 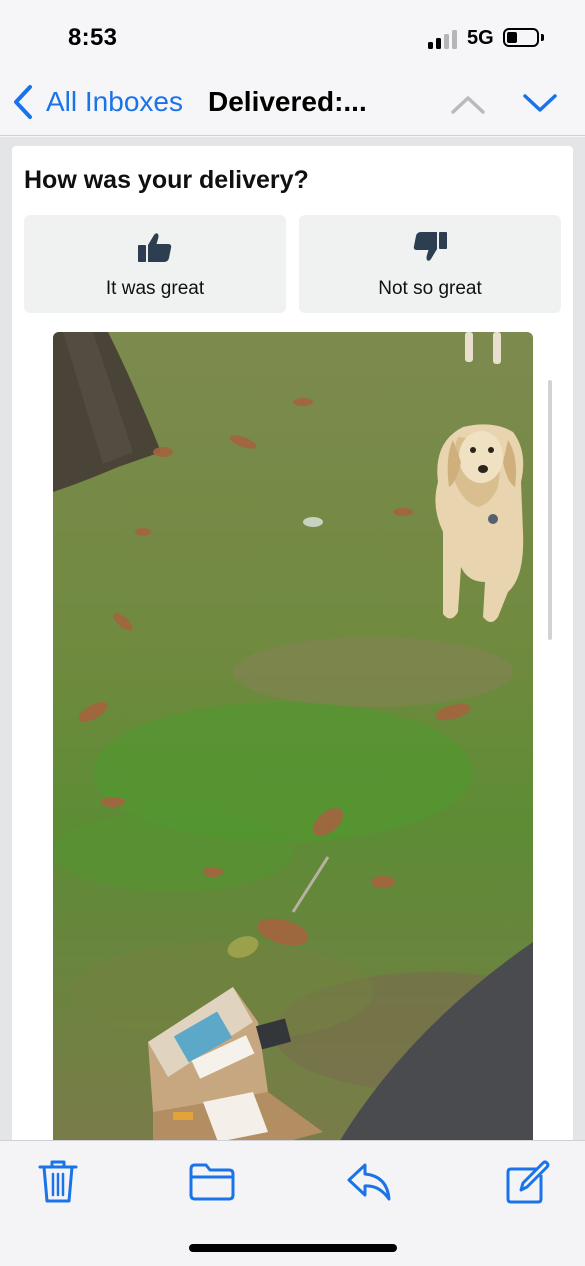 I want to click on next-message-button, so click(x=540, y=103).